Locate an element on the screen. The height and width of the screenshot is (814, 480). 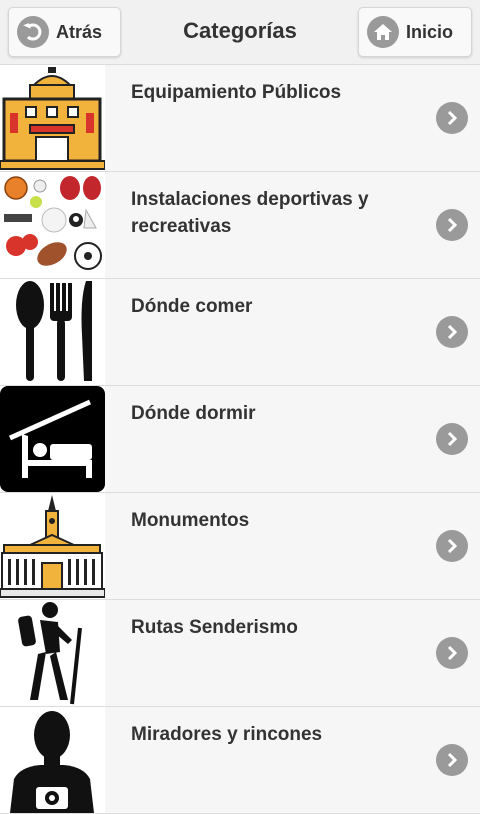
list-item: Dónde dormir is located at coordinates (240, 439).